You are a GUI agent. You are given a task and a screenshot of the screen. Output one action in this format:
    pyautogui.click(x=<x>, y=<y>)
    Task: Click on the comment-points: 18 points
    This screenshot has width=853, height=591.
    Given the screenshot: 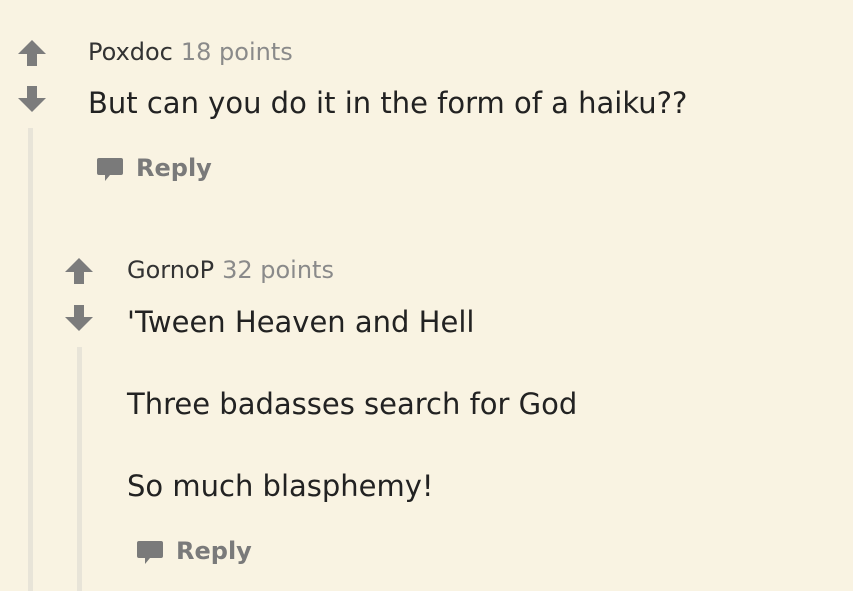 What is the action you would take?
    pyautogui.click(x=236, y=52)
    